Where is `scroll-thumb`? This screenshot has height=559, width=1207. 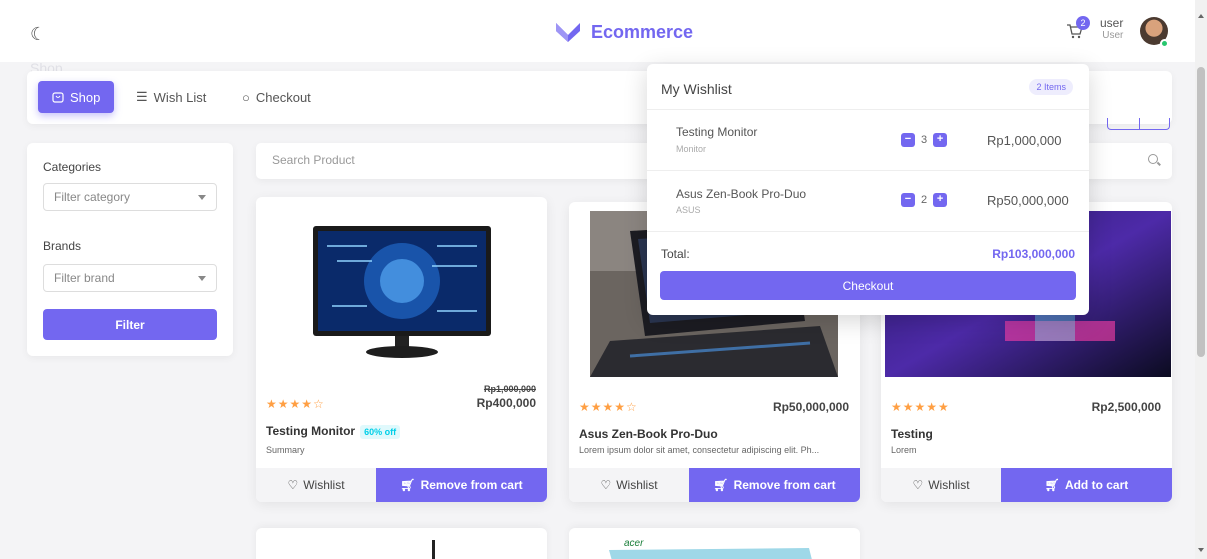
scroll-thumb is located at coordinates (1201, 212).